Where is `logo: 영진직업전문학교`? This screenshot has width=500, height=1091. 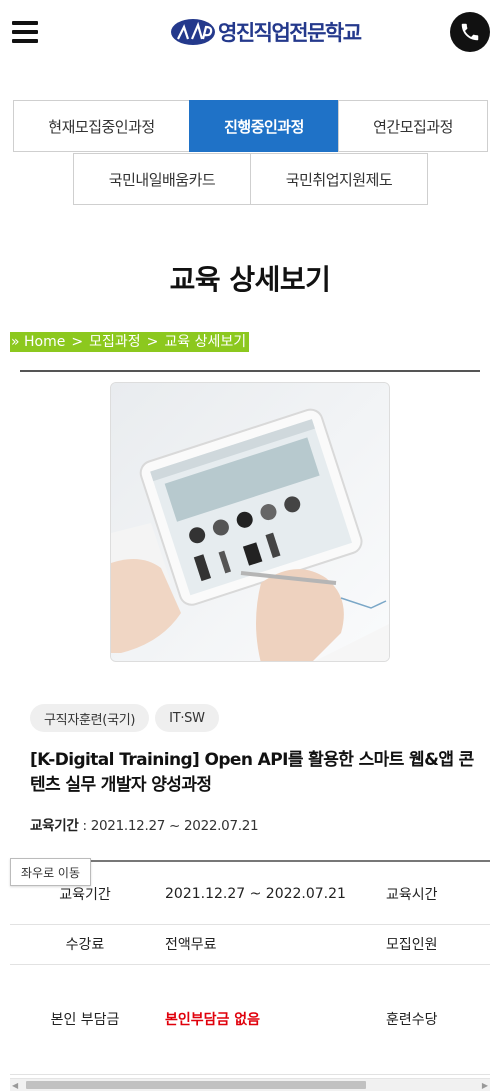 logo: 영진직업전문학교 is located at coordinates (266, 32).